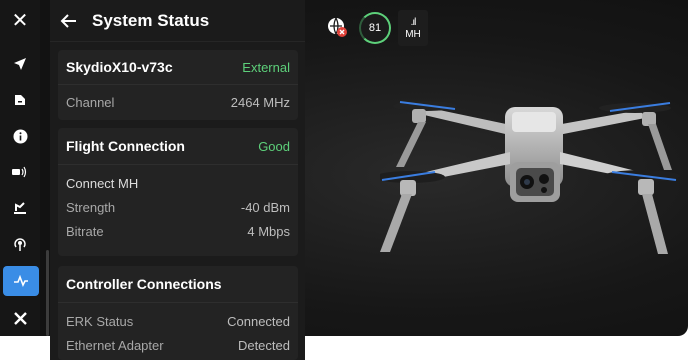 This screenshot has width=695, height=360. What do you see at coordinates (337, 27) in the screenshot?
I see `gps-warning-icon` at bounding box center [337, 27].